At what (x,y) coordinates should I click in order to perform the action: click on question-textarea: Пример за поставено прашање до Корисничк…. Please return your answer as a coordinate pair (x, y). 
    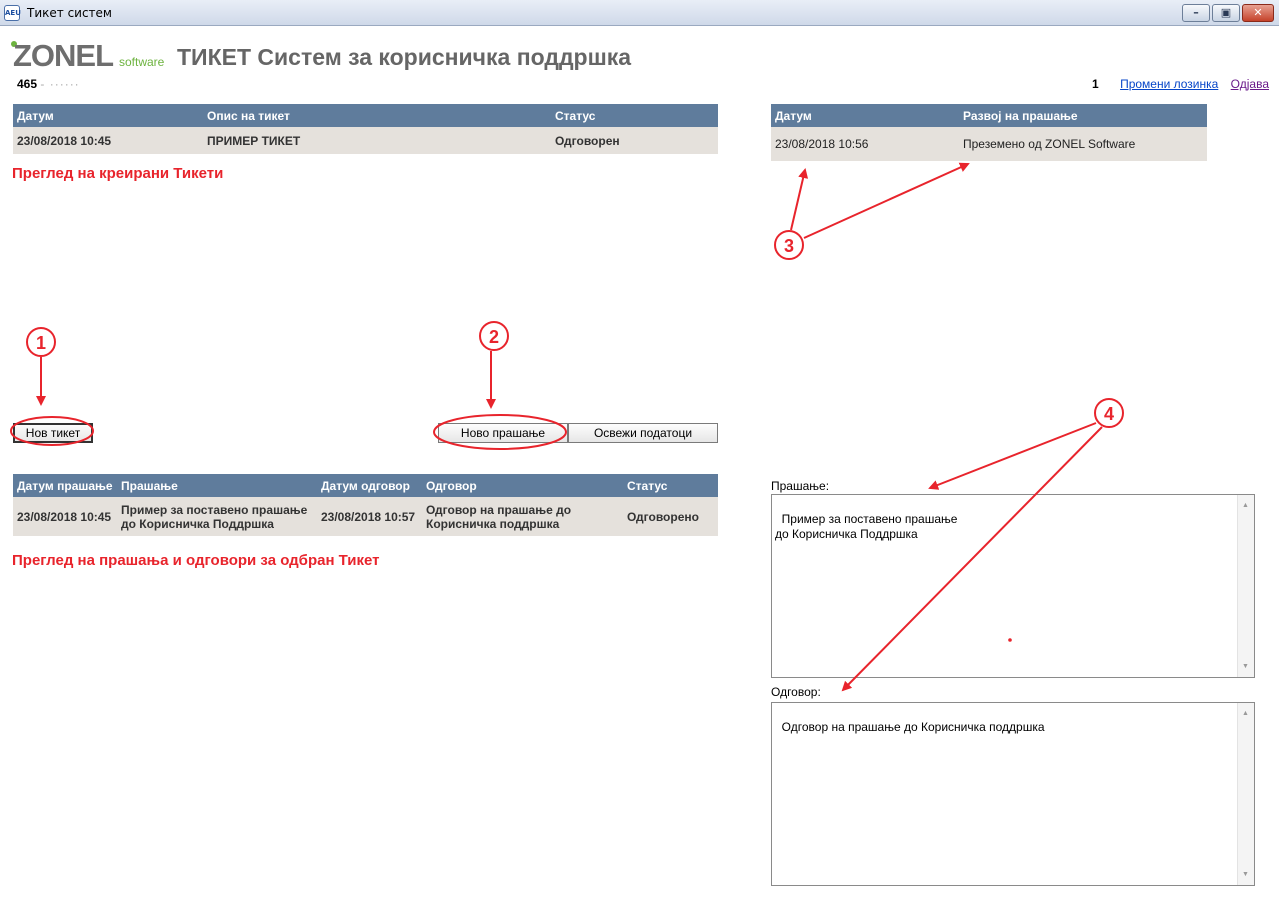
    Looking at the image, I should click on (1013, 586).